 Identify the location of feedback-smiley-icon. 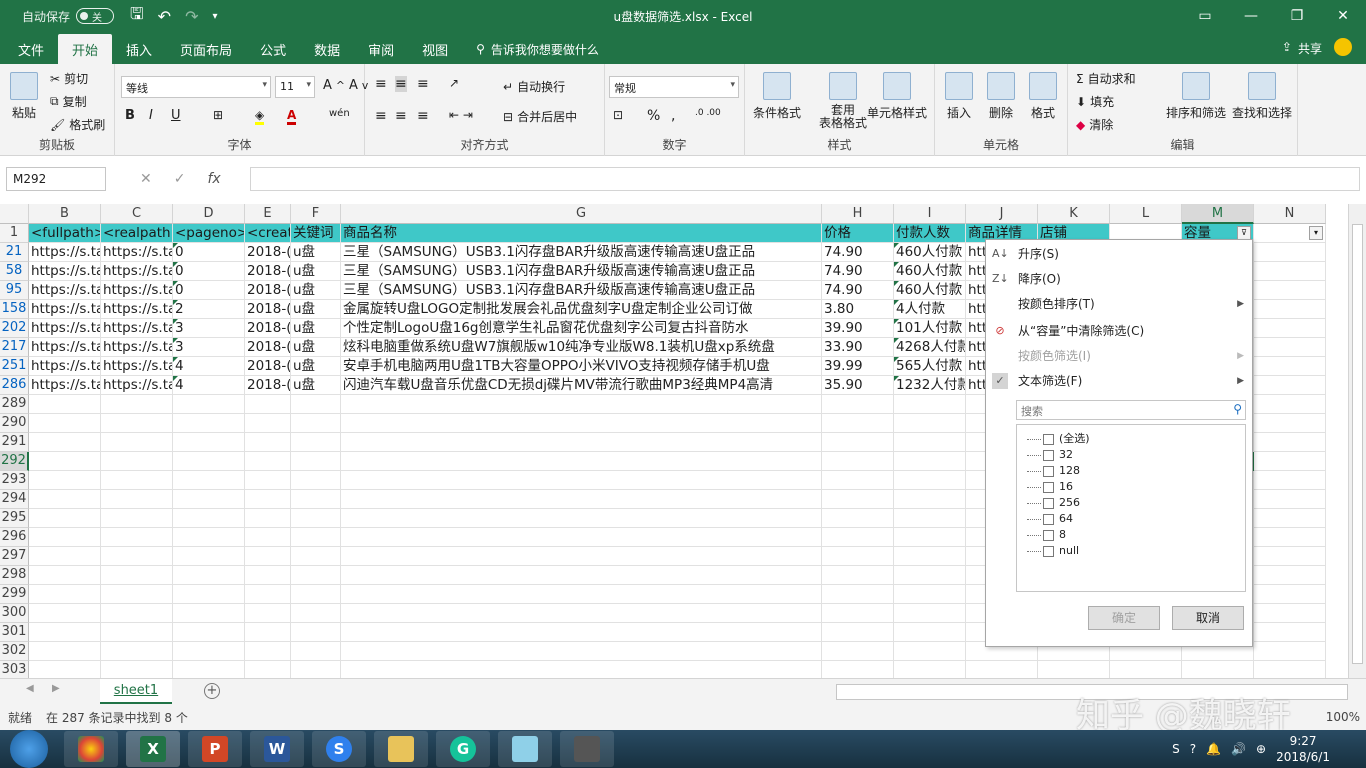
(1343, 47).